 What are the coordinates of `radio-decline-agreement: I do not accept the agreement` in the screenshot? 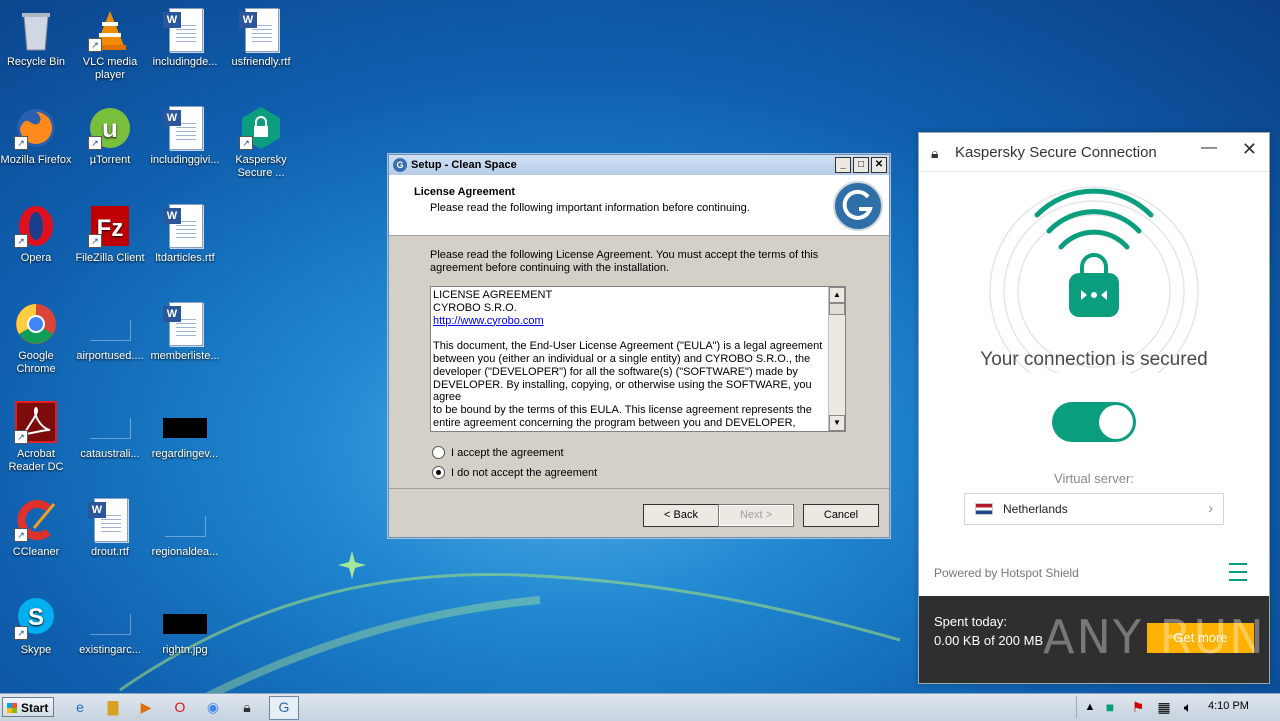 It's located at (514, 472).